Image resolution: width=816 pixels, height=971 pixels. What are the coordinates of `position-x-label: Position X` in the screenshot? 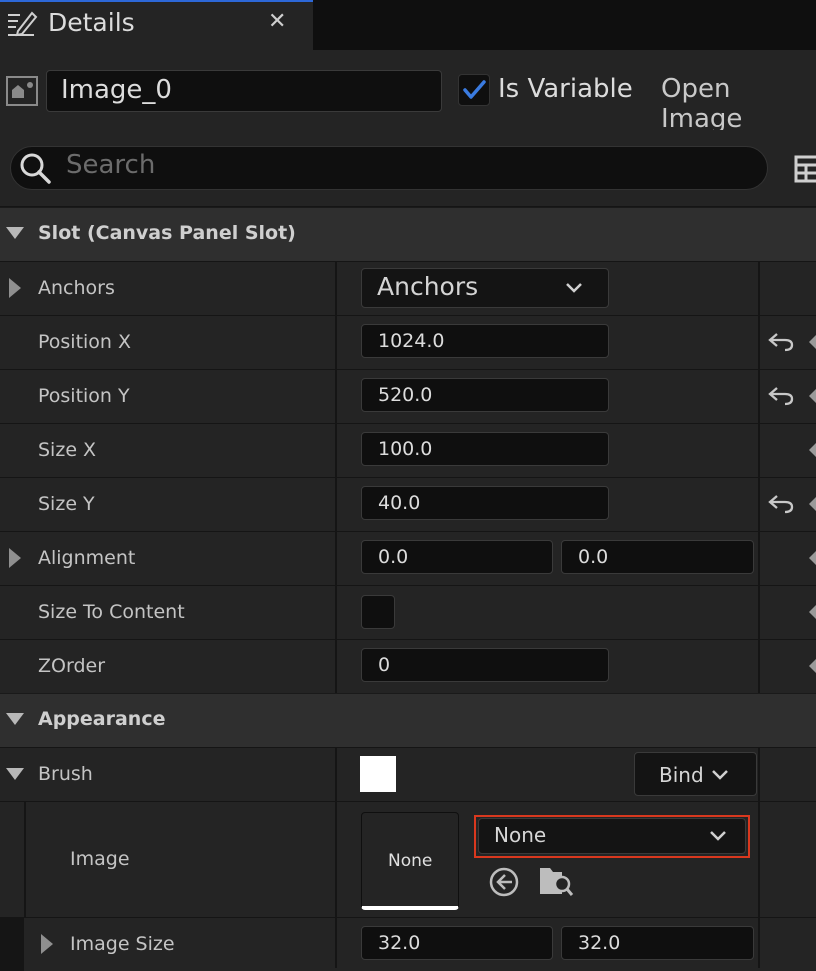 It's located at (85, 342).